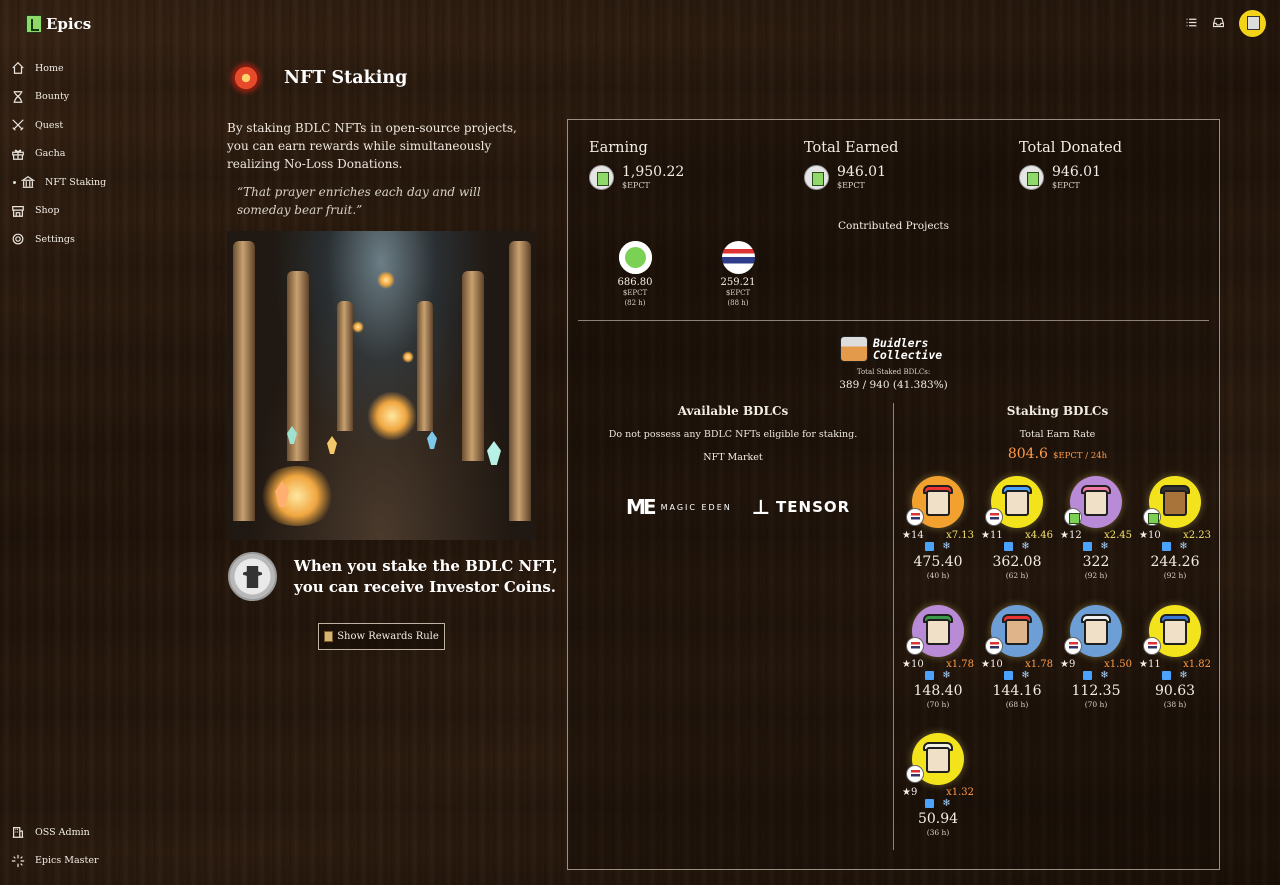 This screenshot has height=885, width=1280. Describe the element at coordinates (52, 97) in the screenshot. I see `sidebar-item-label: Bounty` at that location.